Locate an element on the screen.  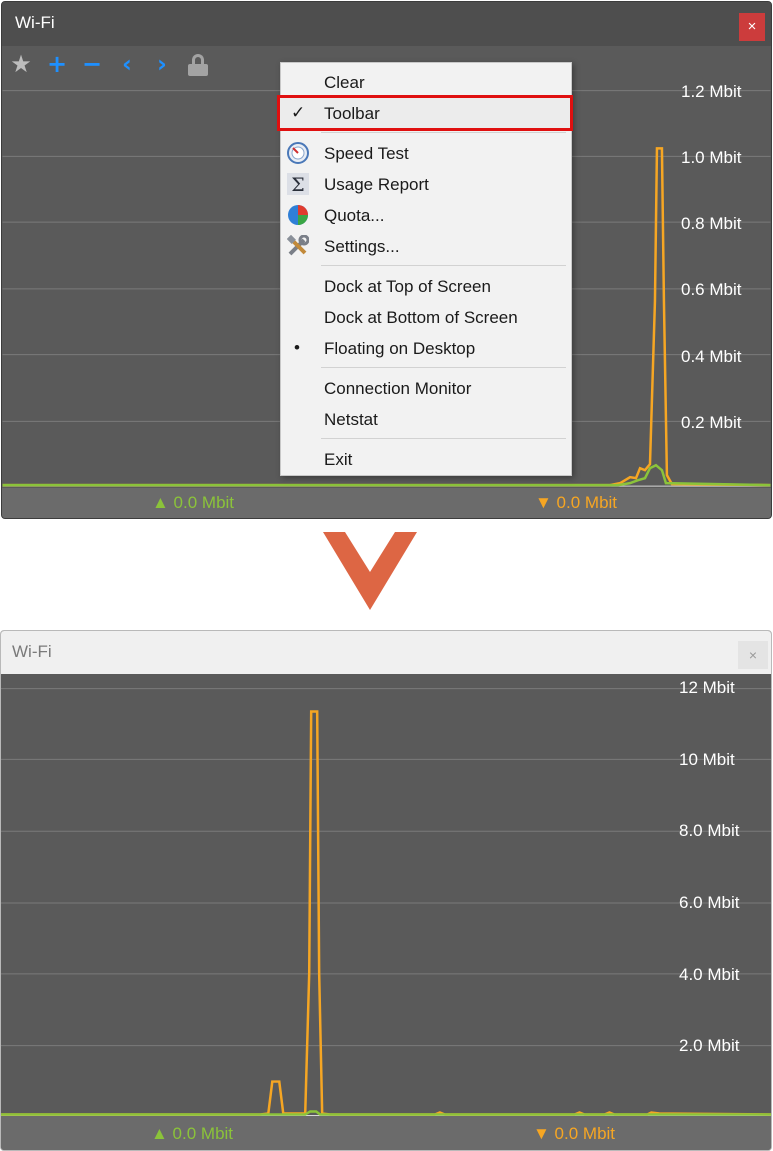
menu-item-connection-monitor: Connection Monitor is located at coordinates (426, 388).